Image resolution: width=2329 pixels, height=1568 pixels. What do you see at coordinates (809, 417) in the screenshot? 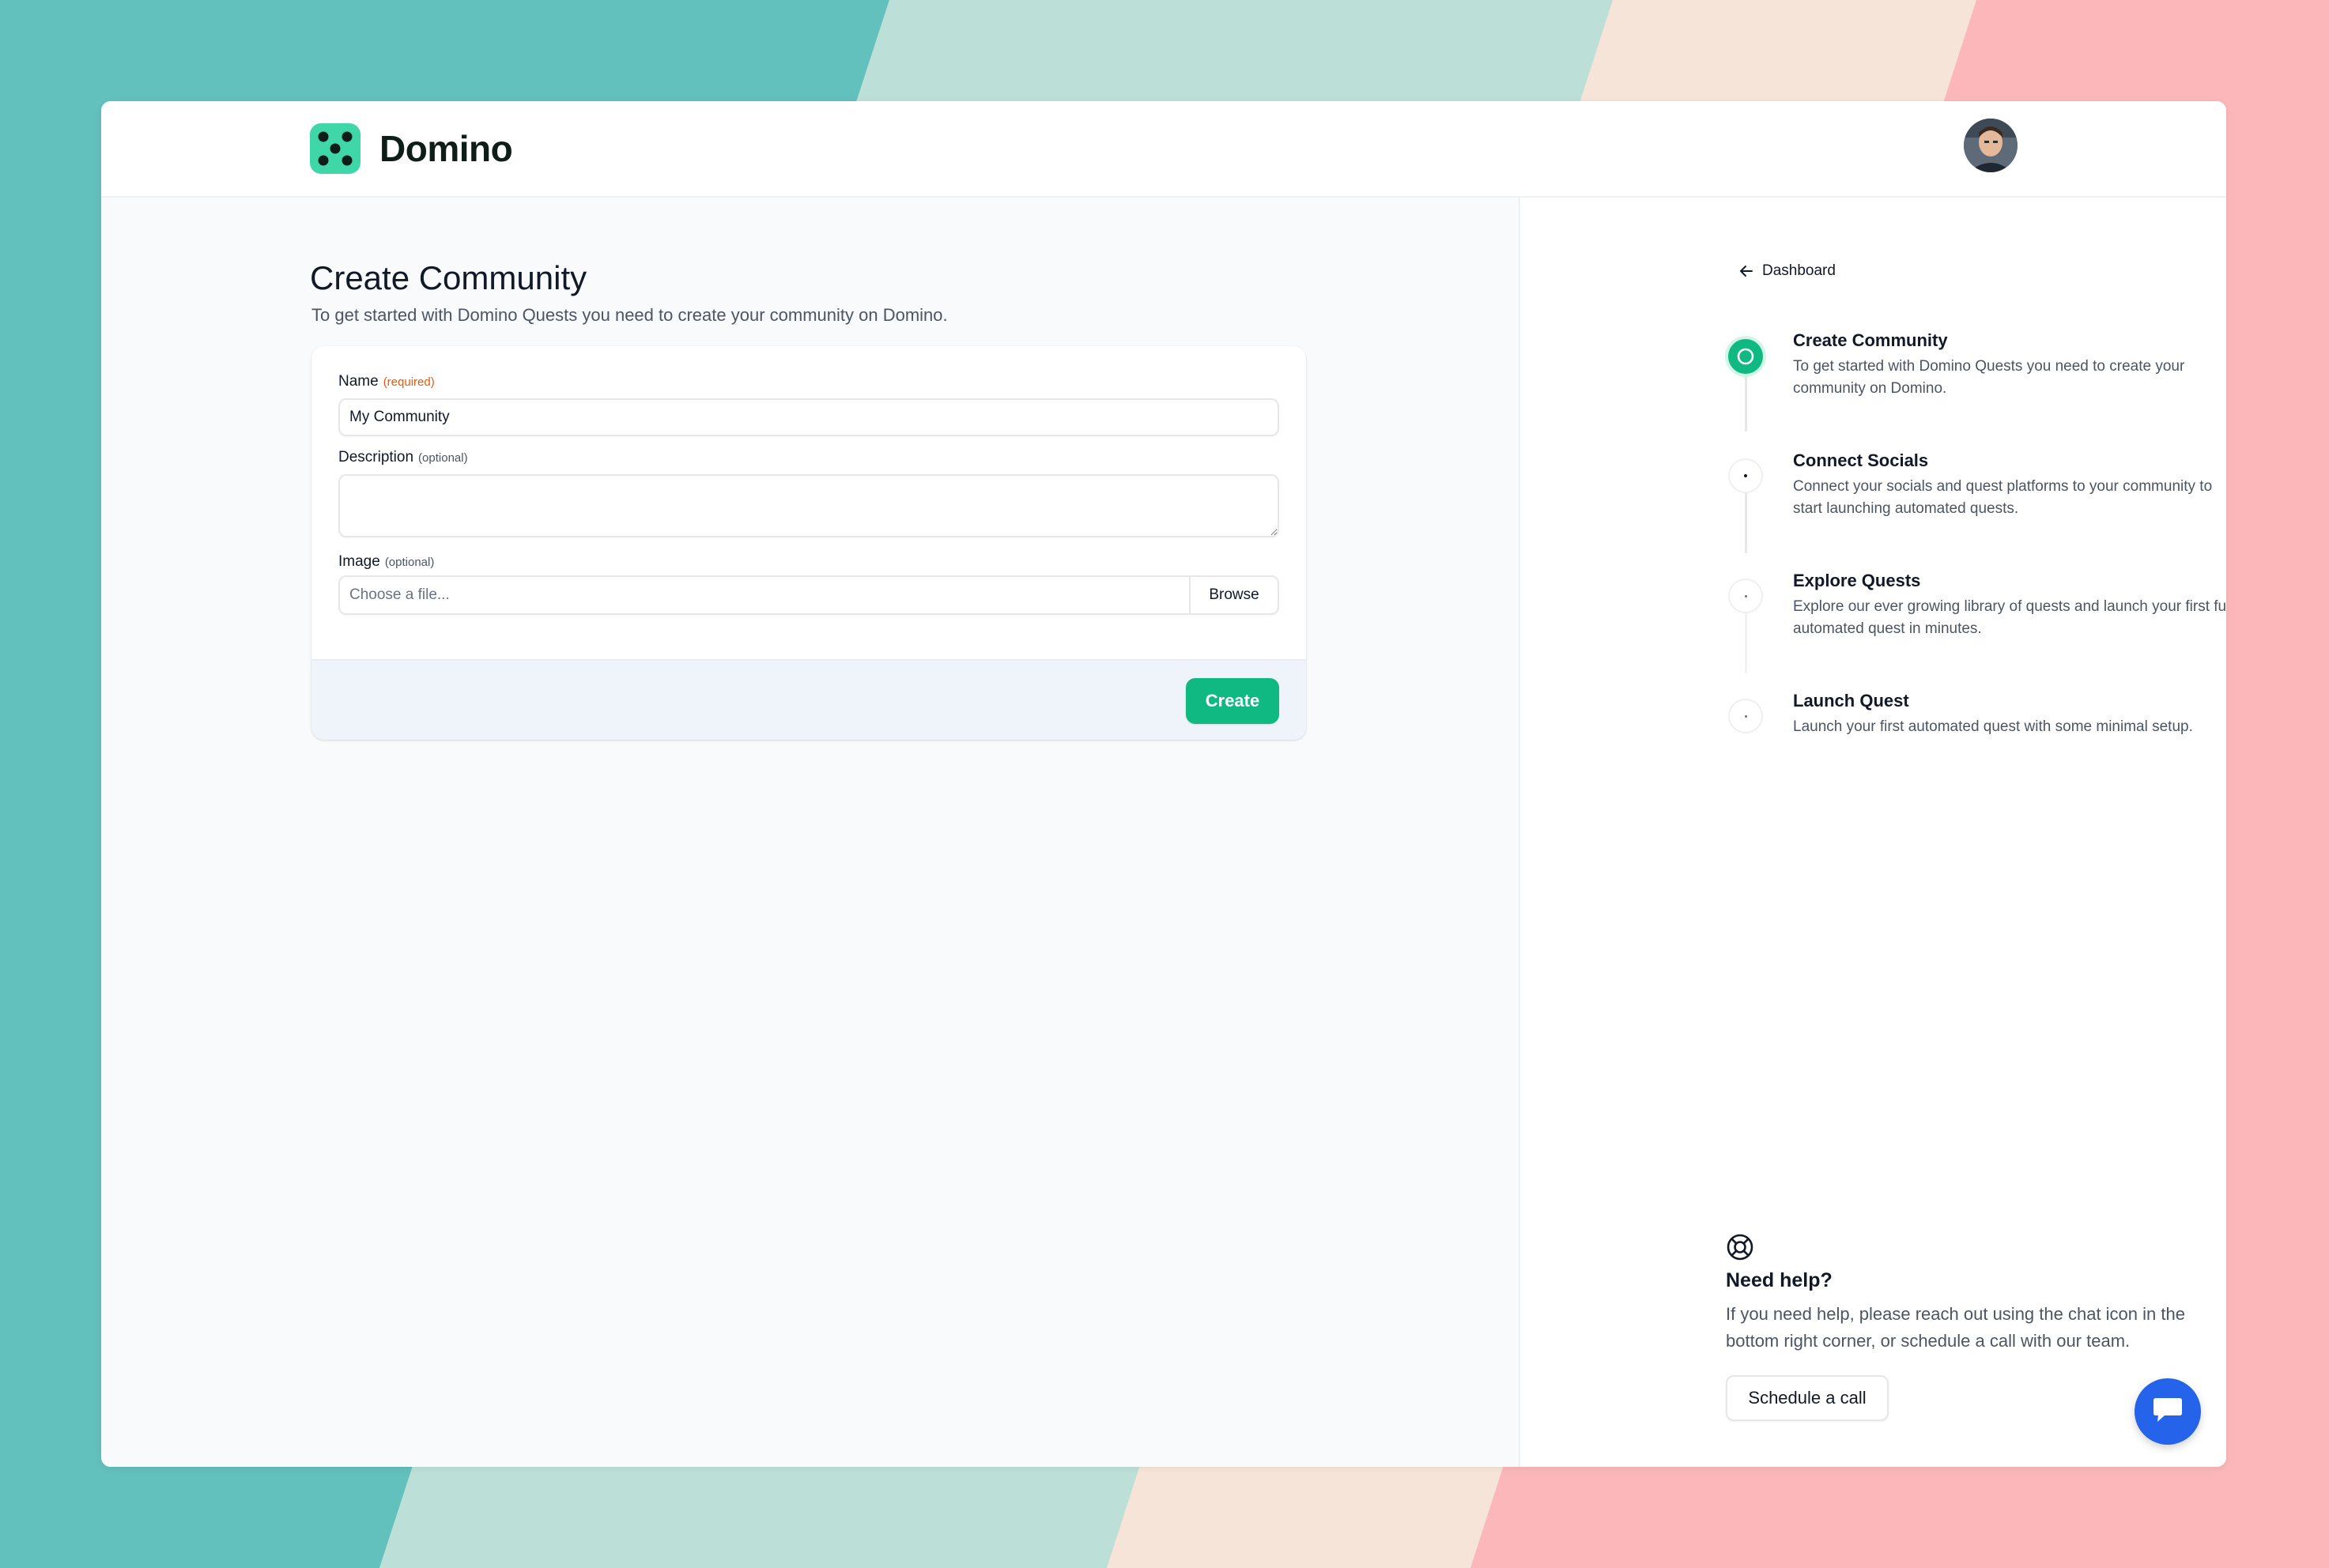
I see `name-input` at bounding box center [809, 417].